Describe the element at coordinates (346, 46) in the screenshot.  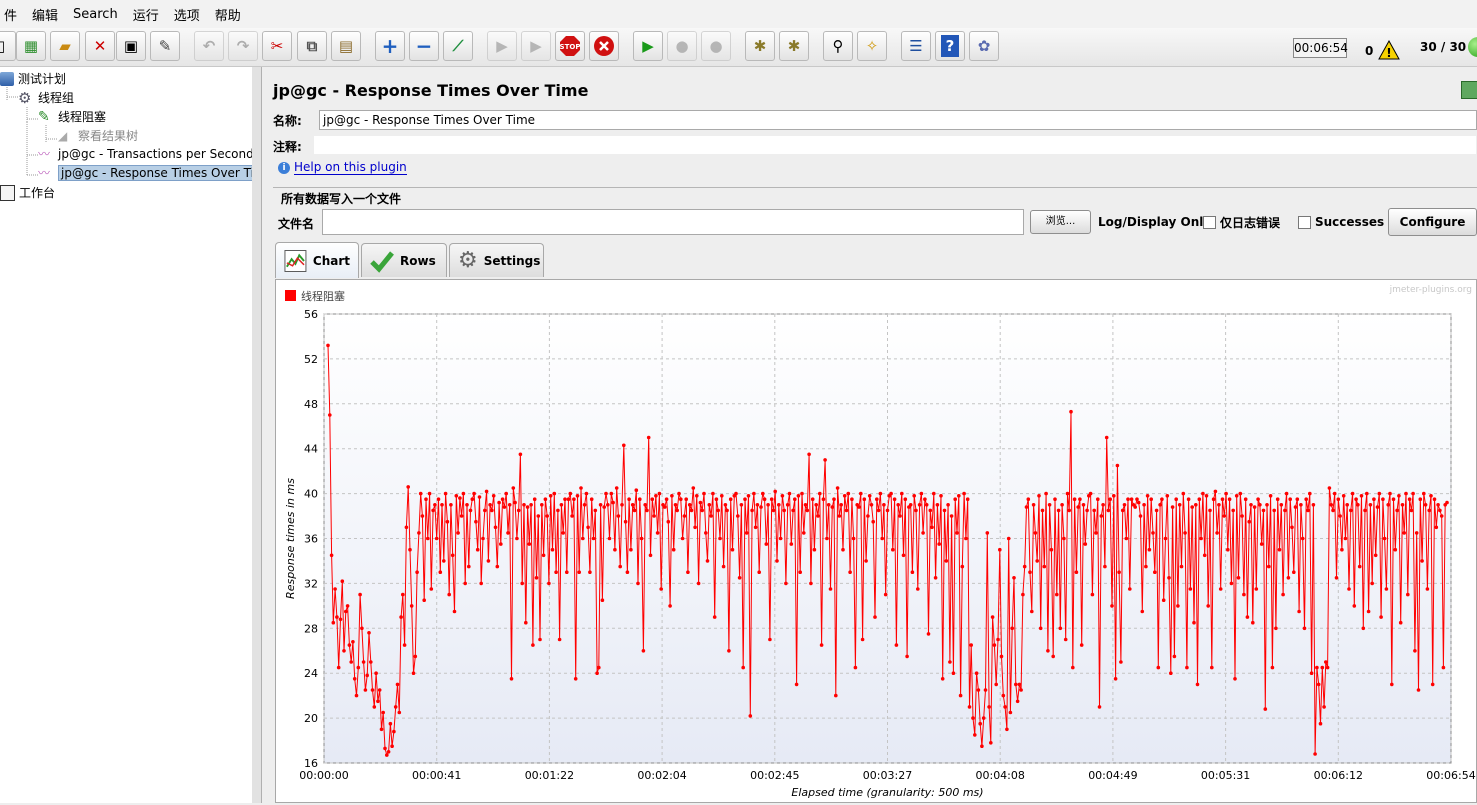
I see `paste-icon: ▤` at that location.